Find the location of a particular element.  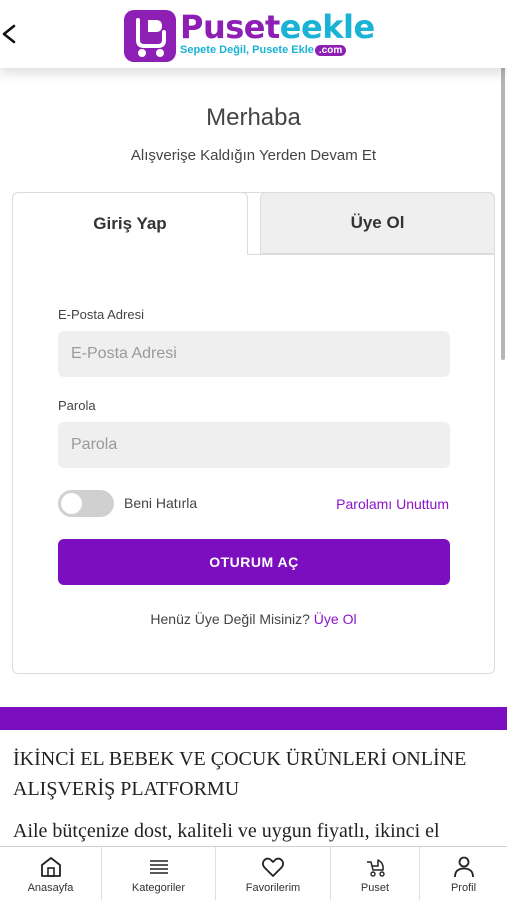

nav-label: Kategoriler is located at coordinates (158, 888).